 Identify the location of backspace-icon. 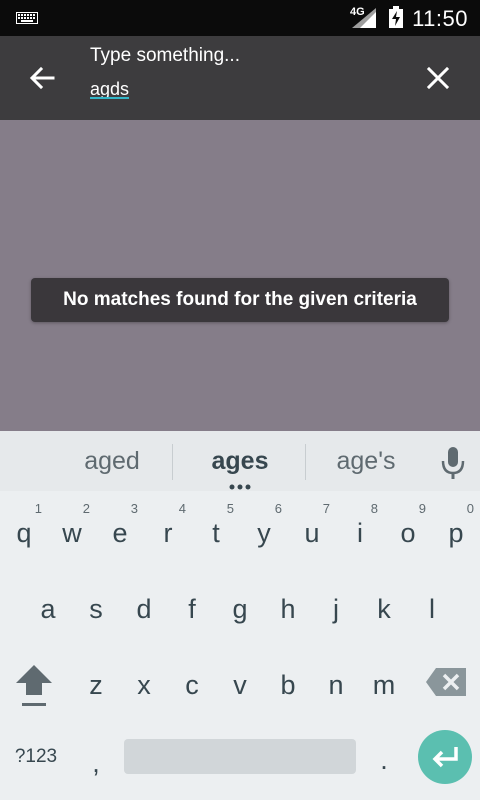
(446, 682).